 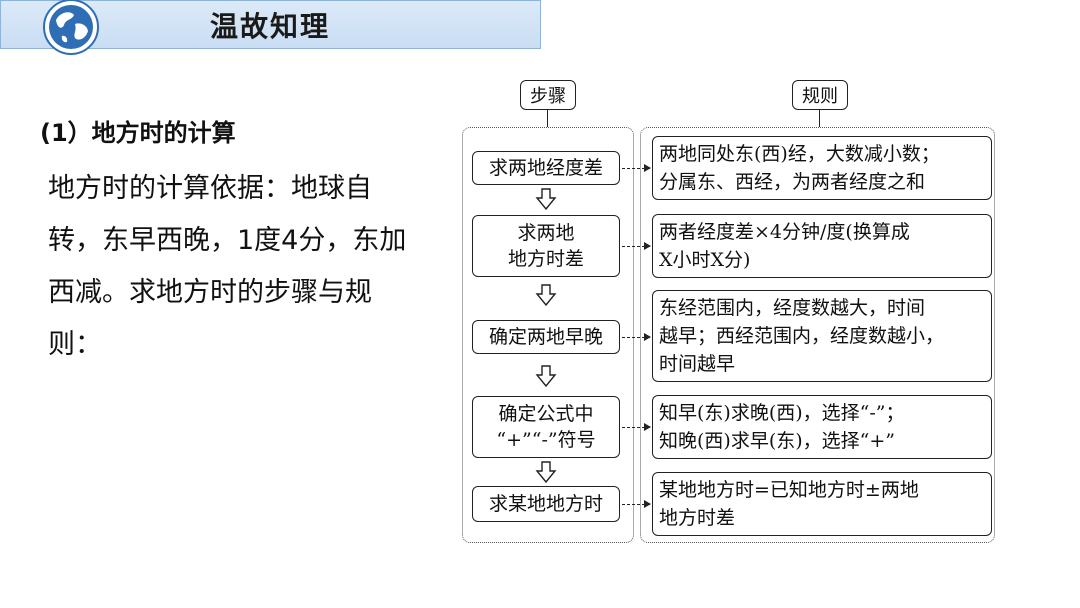 What do you see at coordinates (546, 246) in the screenshot?
I see `step-box: 求两地 地方时差` at bounding box center [546, 246].